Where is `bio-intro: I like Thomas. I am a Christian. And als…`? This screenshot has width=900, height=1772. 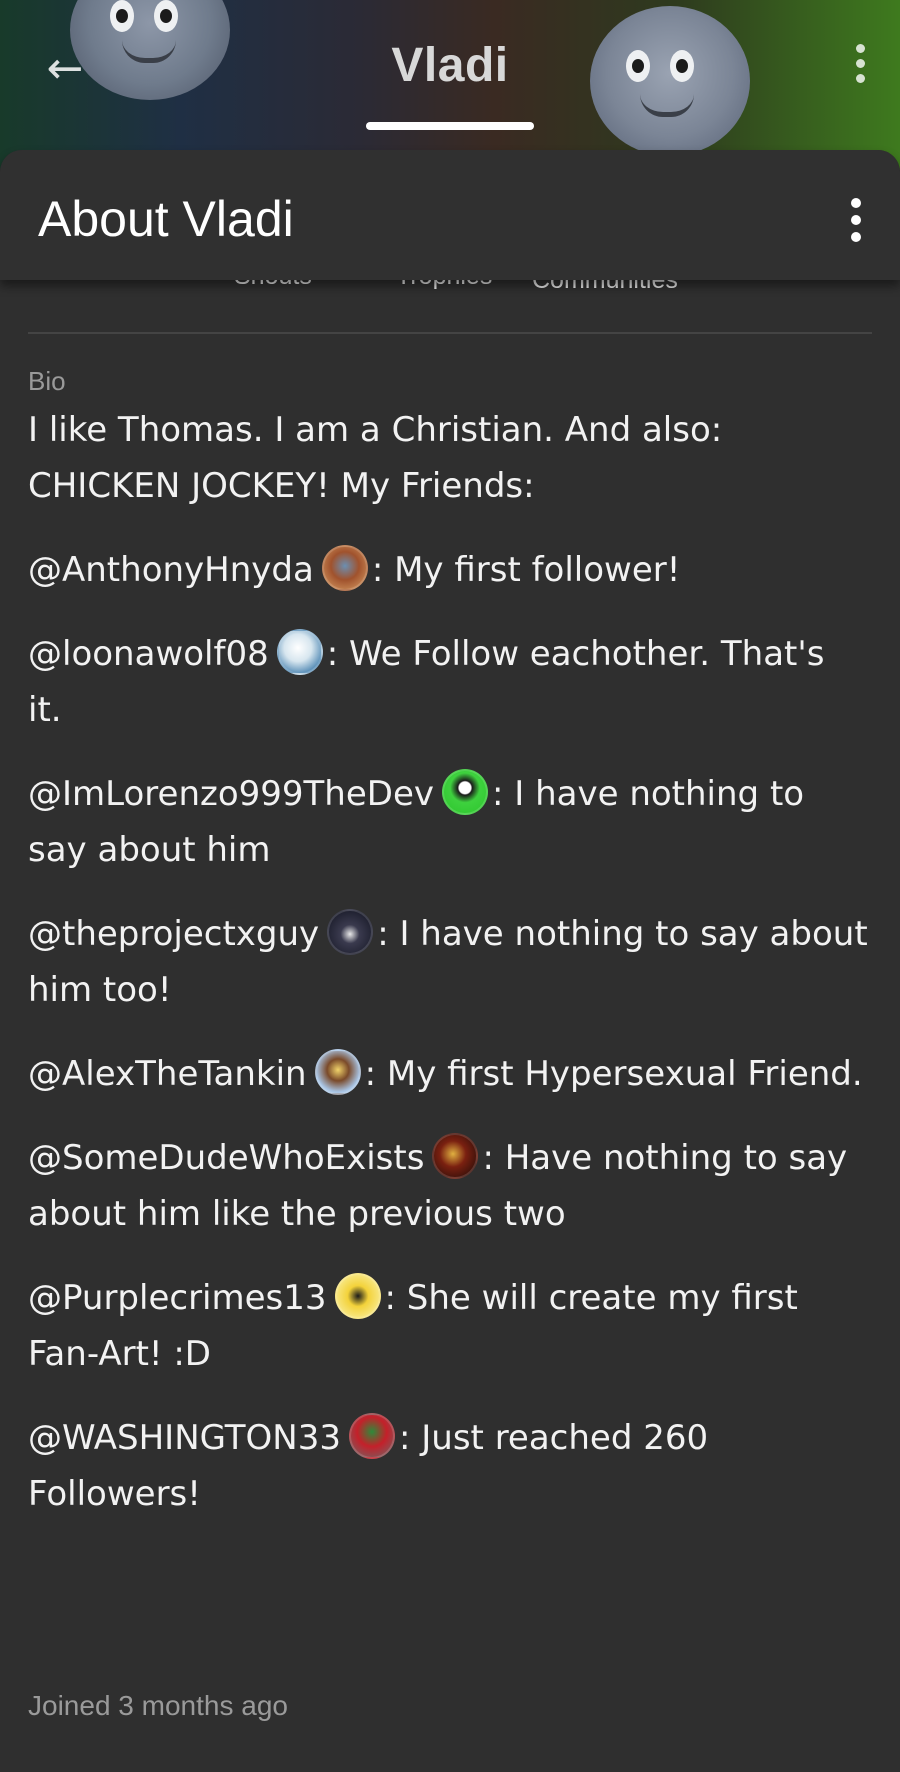
bio-intro: I like Thomas. I am a Christian. And als… is located at coordinates (375, 458).